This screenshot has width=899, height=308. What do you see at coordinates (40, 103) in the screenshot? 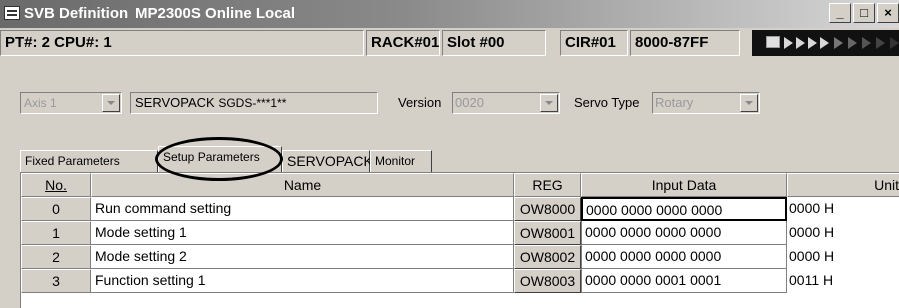
I see `axis-select-value: Axis 1` at bounding box center [40, 103].